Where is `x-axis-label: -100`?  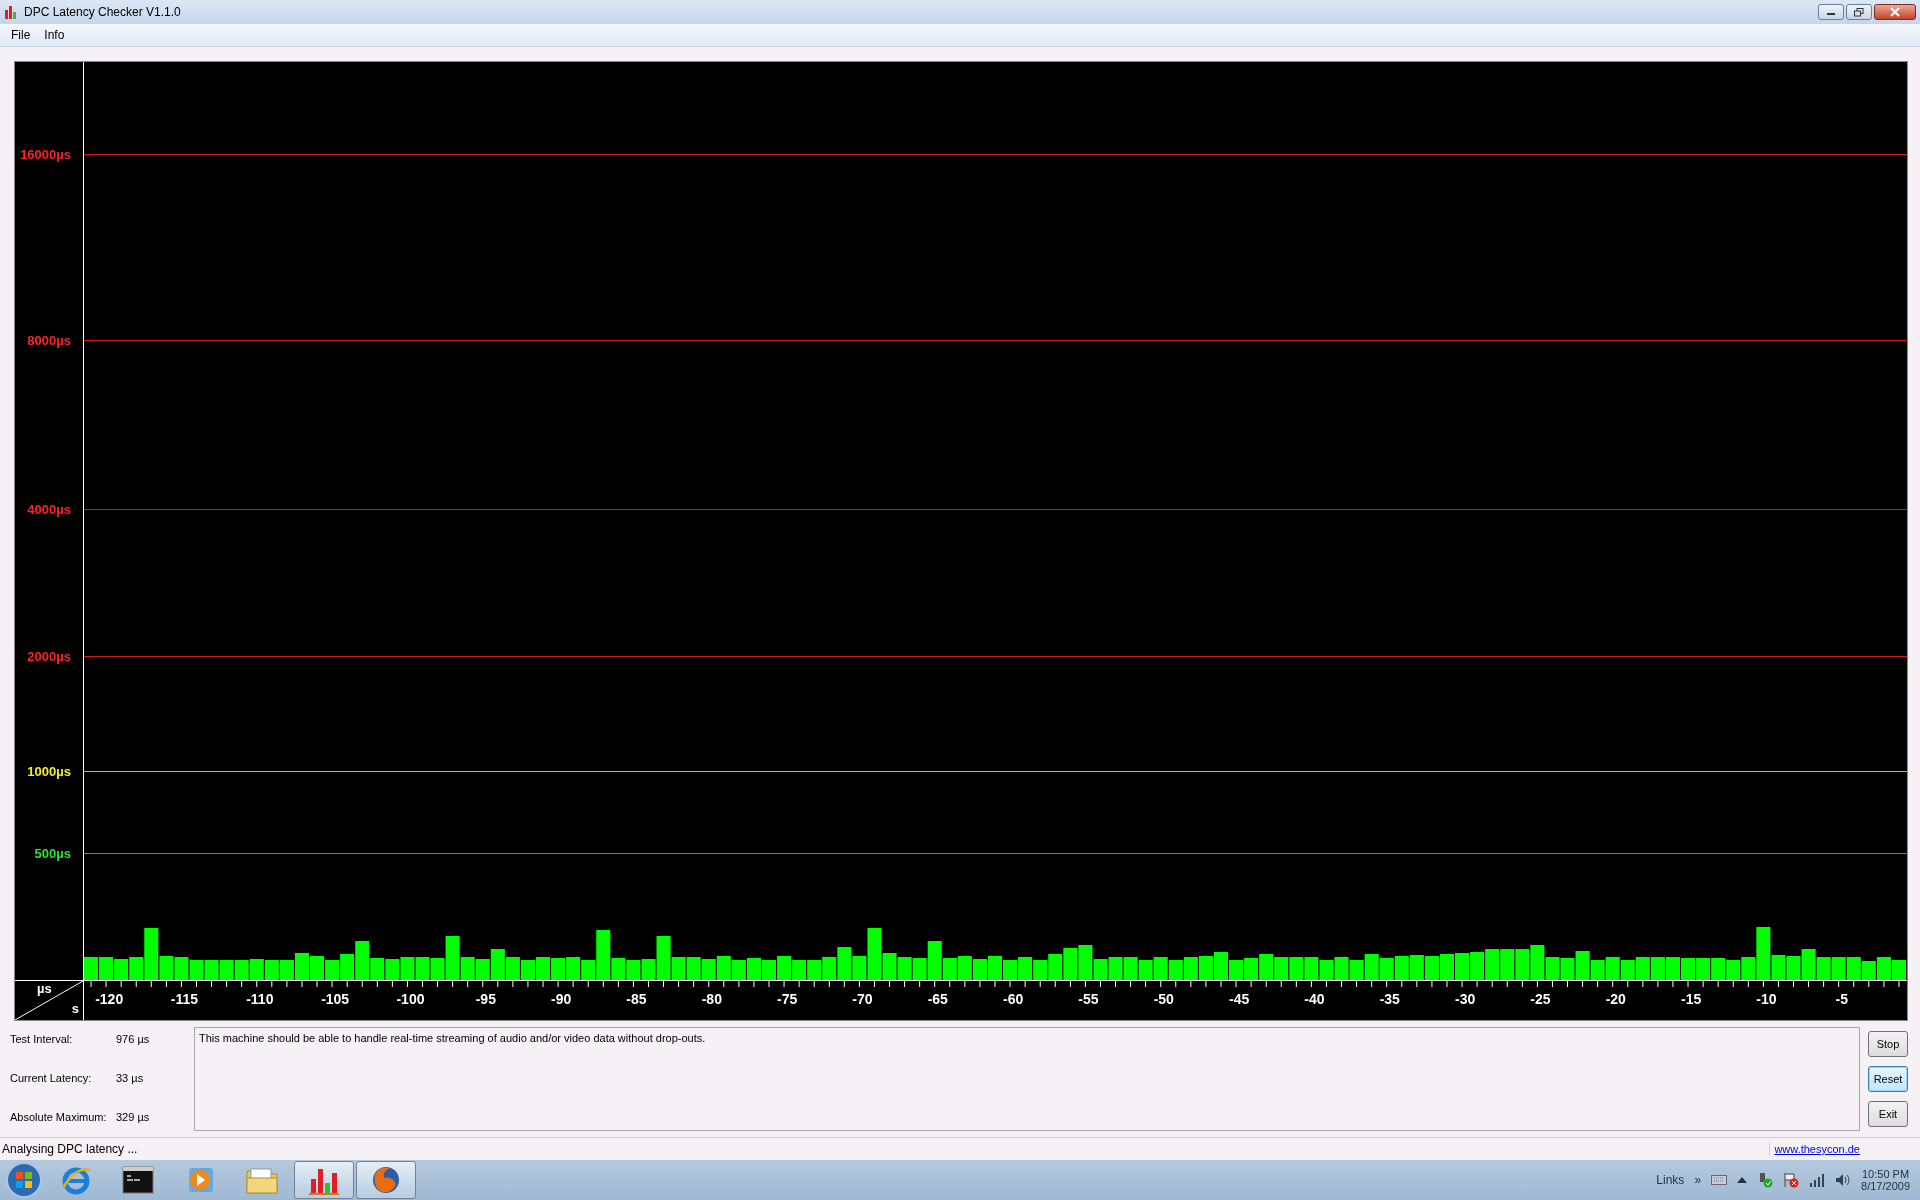 x-axis-label: -100 is located at coordinates (410, 999).